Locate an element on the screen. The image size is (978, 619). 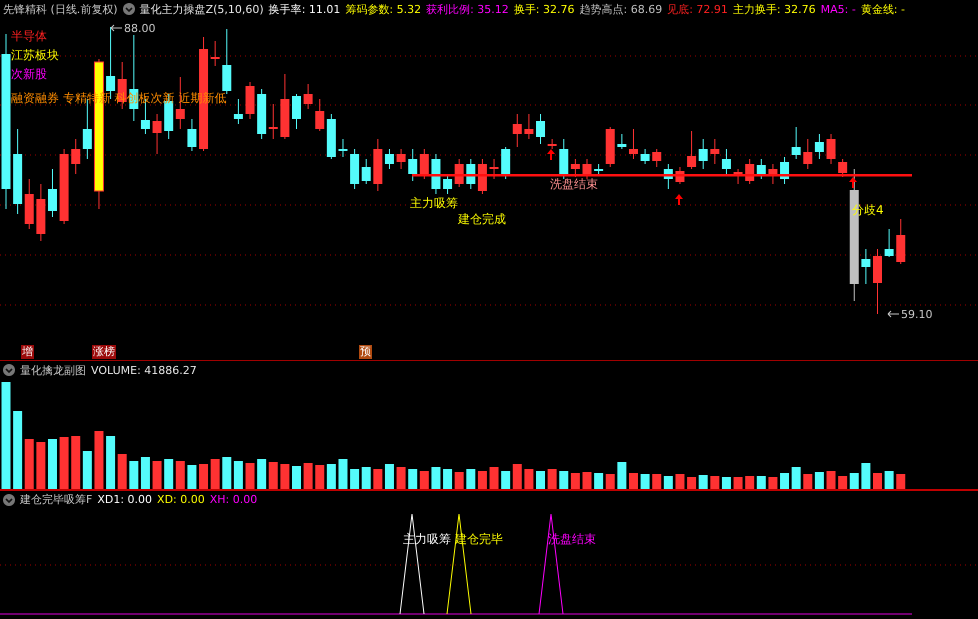
signal-label: 建仓完成 is located at coordinates (482, 219).